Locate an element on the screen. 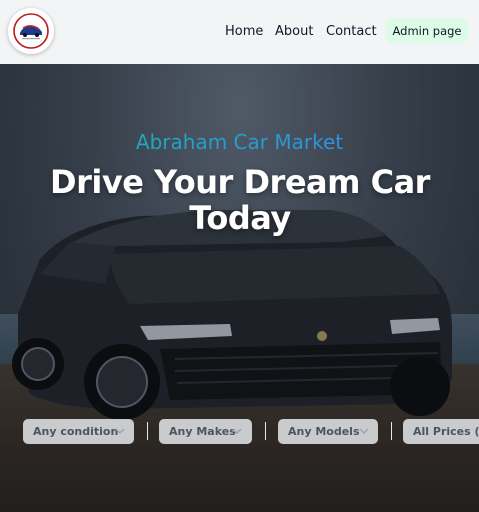 The width and height of the screenshot is (479, 512). prices-select: All Prices (in is located at coordinates (441, 431).